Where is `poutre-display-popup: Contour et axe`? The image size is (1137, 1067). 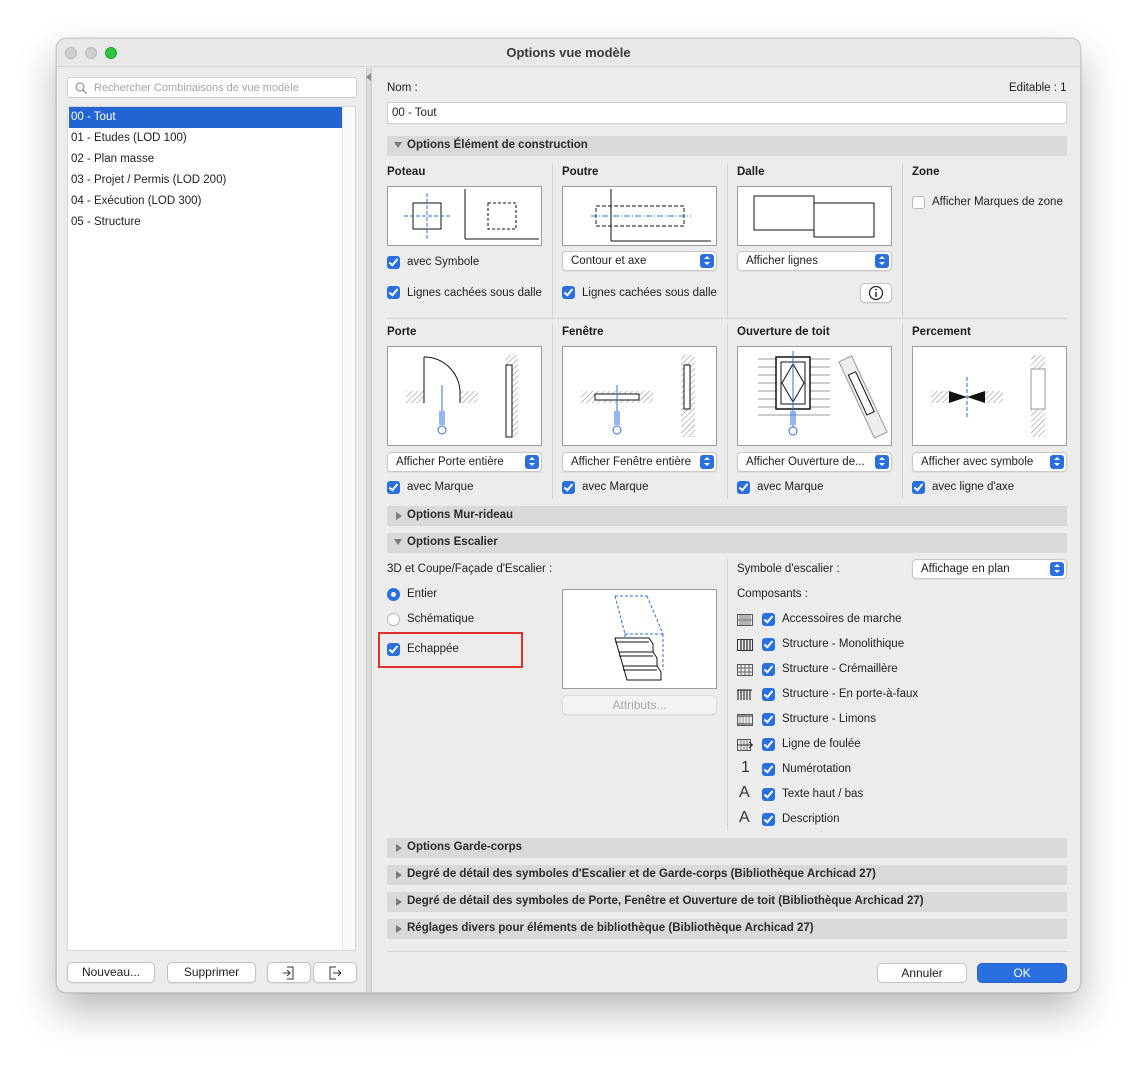 poutre-display-popup: Contour et axe is located at coordinates (639, 261).